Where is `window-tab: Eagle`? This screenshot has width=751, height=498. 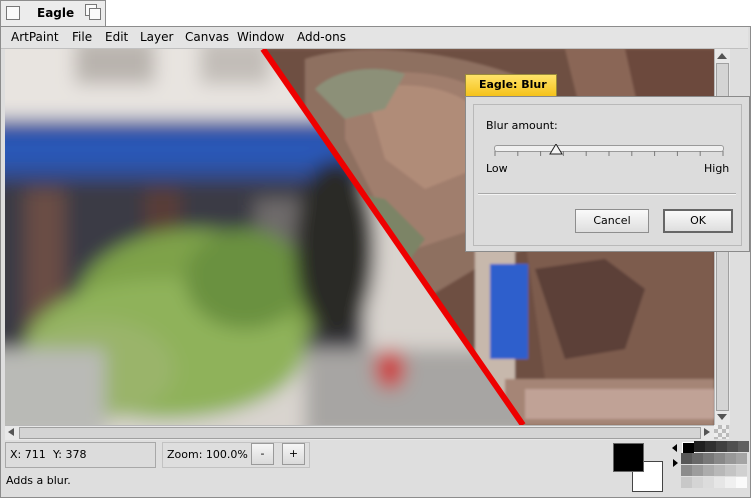
window-tab: Eagle is located at coordinates (53, 13).